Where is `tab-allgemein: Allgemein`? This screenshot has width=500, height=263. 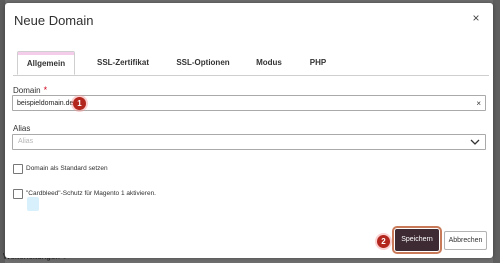
tab-allgemein: Allgemein is located at coordinates (46, 63).